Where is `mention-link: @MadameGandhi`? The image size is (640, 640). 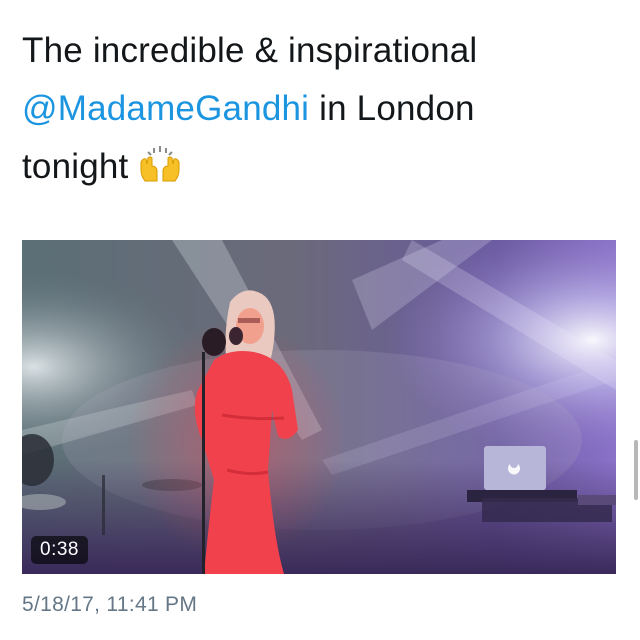 mention-link: @MadameGandhi is located at coordinates (165, 108).